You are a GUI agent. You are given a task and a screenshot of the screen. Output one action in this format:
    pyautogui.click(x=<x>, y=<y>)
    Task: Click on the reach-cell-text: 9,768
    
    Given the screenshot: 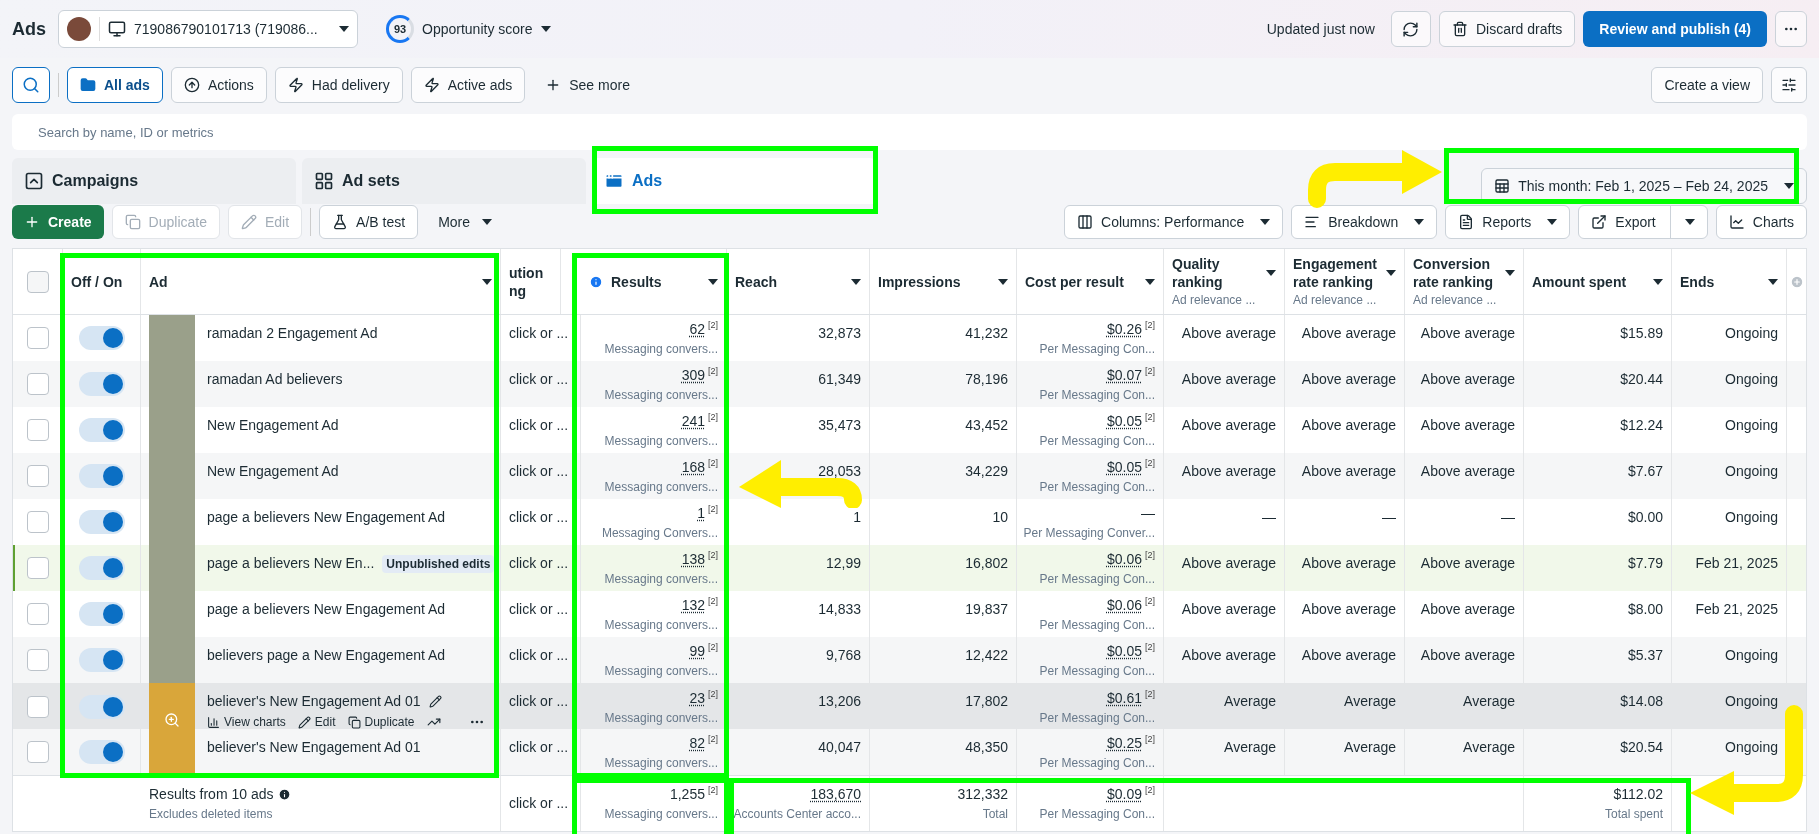 What is the action you would take?
    pyautogui.click(x=843, y=655)
    